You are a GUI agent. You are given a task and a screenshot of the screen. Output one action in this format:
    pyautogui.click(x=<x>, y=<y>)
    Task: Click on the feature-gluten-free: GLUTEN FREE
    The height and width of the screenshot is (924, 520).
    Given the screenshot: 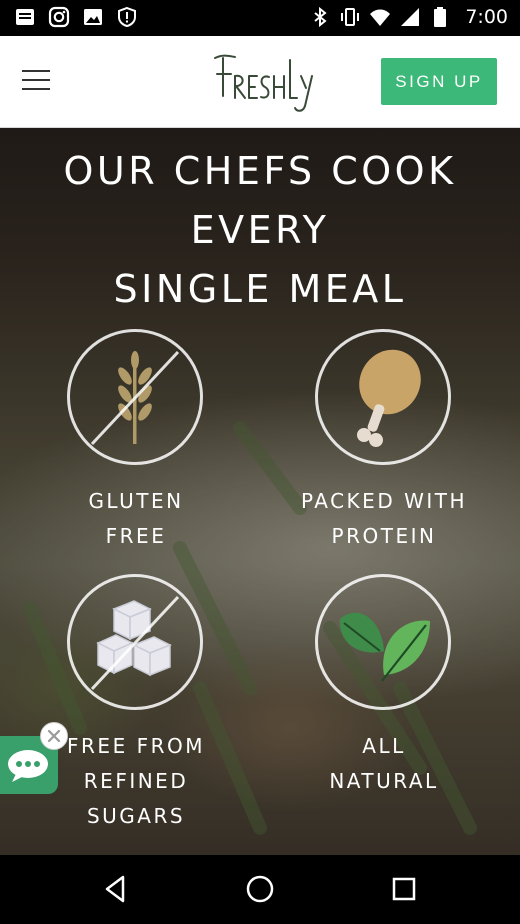 What is the action you would take?
    pyautogui.click(x=136, y=444)
    